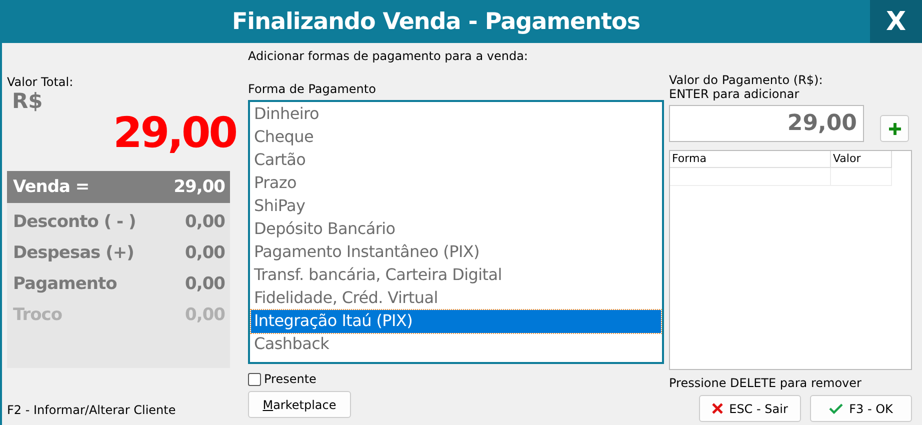 The image size is (922, 425). I want to click on amount-field: 29,00, so click(766, 123).